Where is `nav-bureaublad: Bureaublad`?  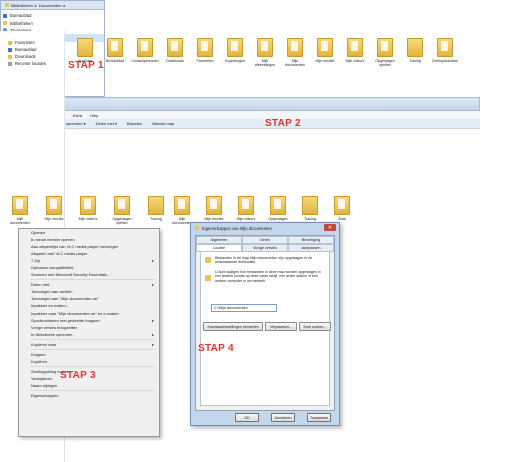
nav-bureaublad: Bureaublad is located at coordinates (32, 49).